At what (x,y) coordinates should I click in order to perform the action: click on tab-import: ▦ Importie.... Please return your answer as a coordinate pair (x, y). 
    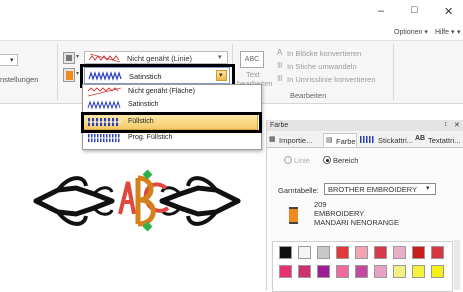
    Looking at the image, I should click on (296, 140).